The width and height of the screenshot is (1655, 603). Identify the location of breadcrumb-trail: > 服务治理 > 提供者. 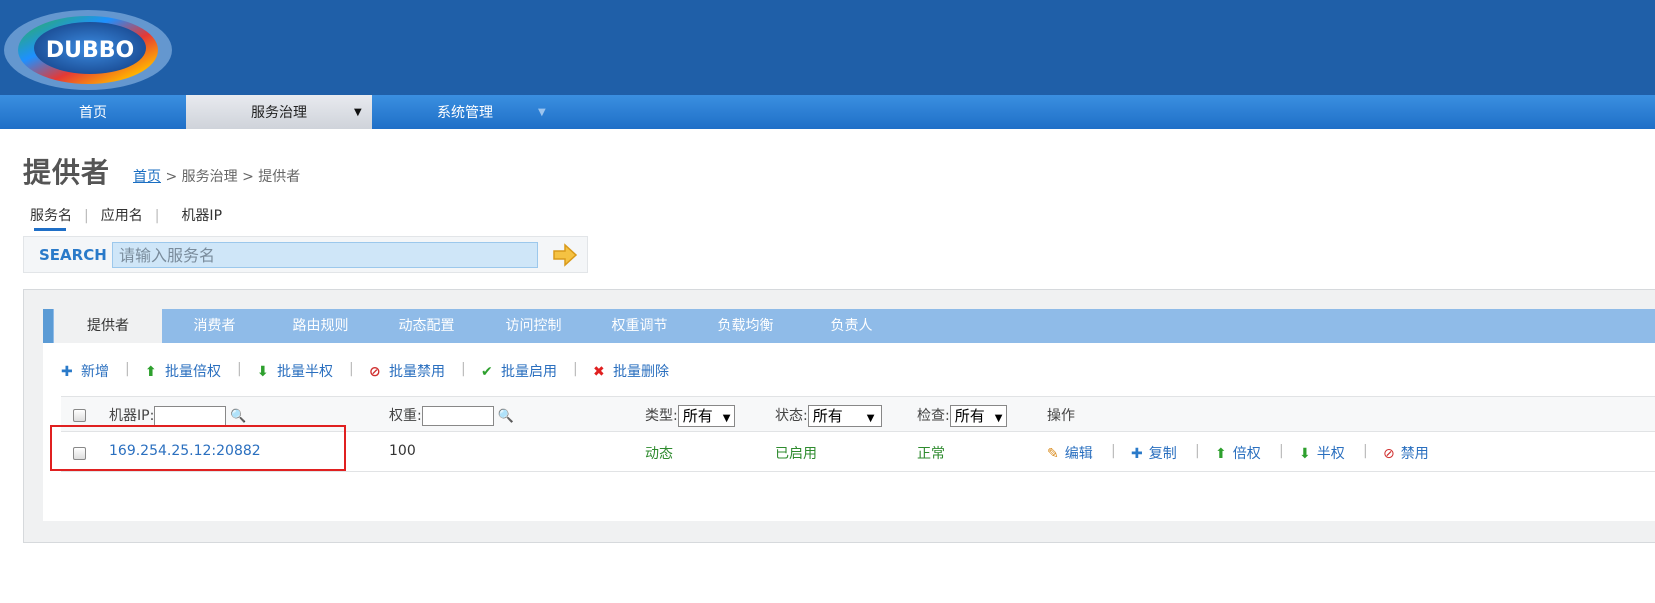
(231, 177).